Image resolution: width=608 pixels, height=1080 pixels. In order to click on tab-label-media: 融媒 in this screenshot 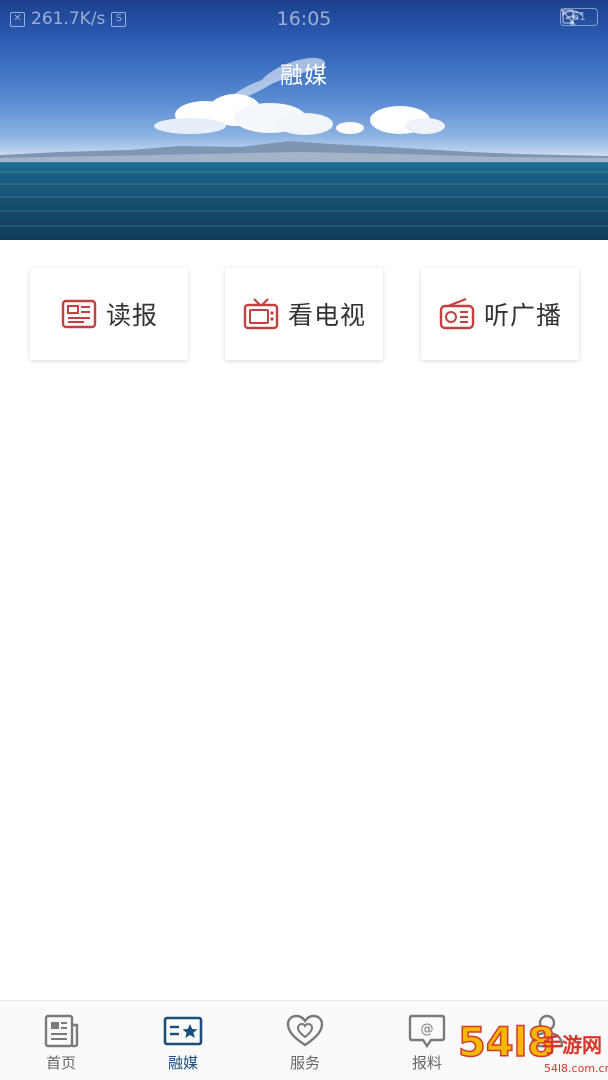, I will do `click(182, 1063)`.